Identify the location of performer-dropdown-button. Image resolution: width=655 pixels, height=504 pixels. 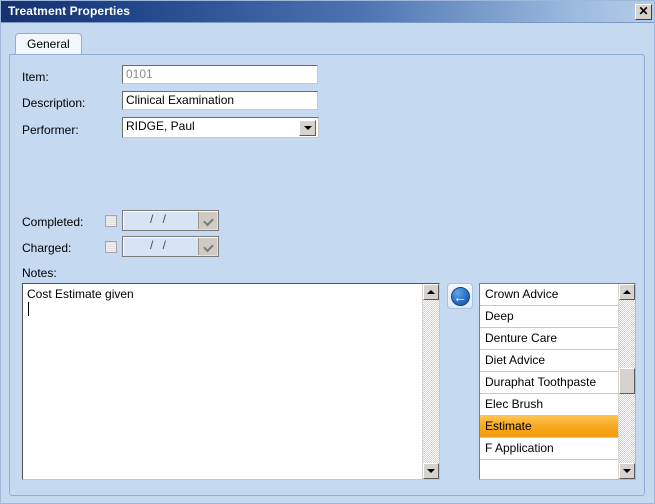
(307, 128).